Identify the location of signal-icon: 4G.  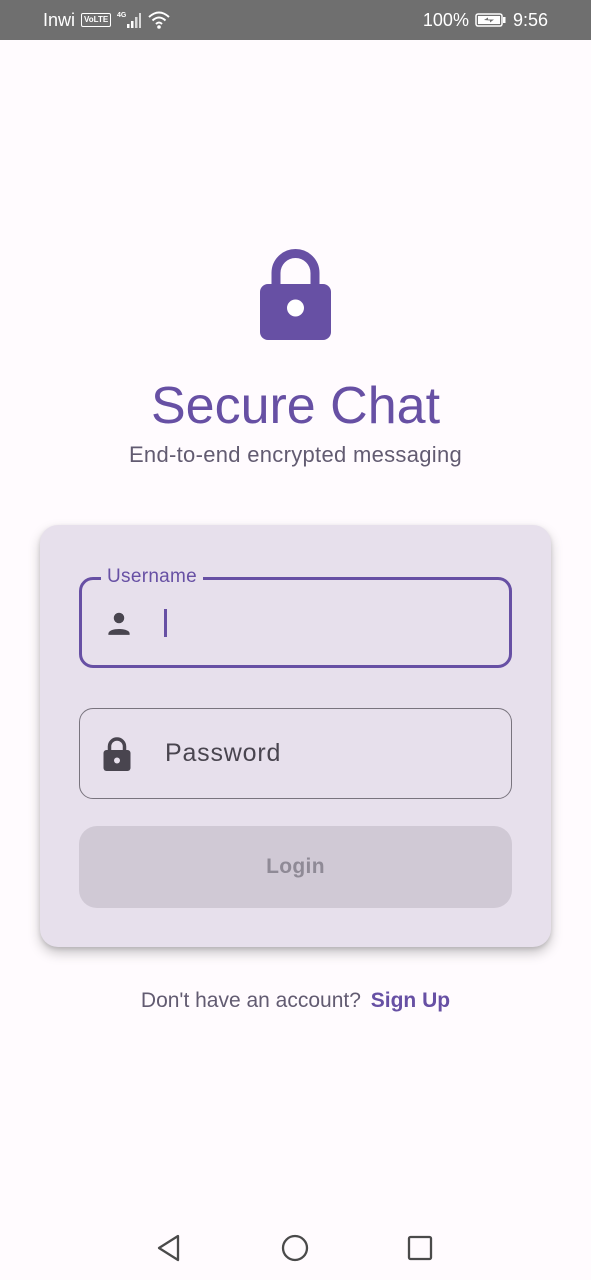
(129, 20).